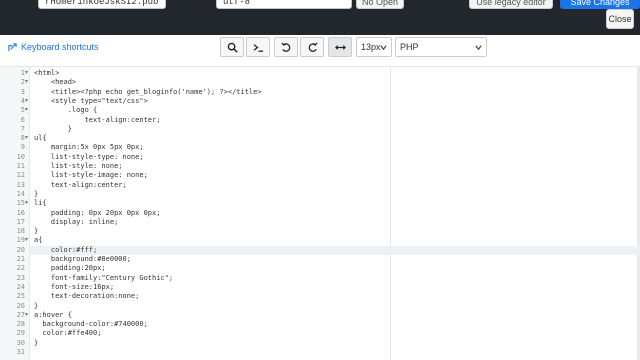  Describe the element at coordinates (20, 277) in the screenshot. I see `line-number: 23` at that location.